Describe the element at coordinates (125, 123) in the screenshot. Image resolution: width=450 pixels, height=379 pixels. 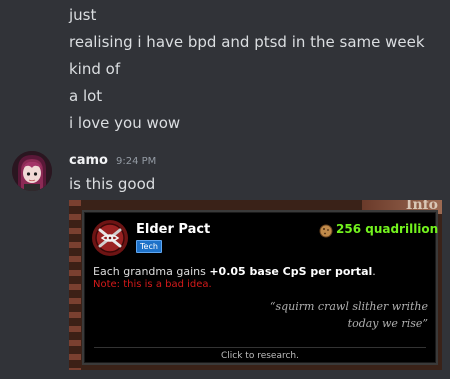
I see `previous-message-5: i love you wow` at that location.